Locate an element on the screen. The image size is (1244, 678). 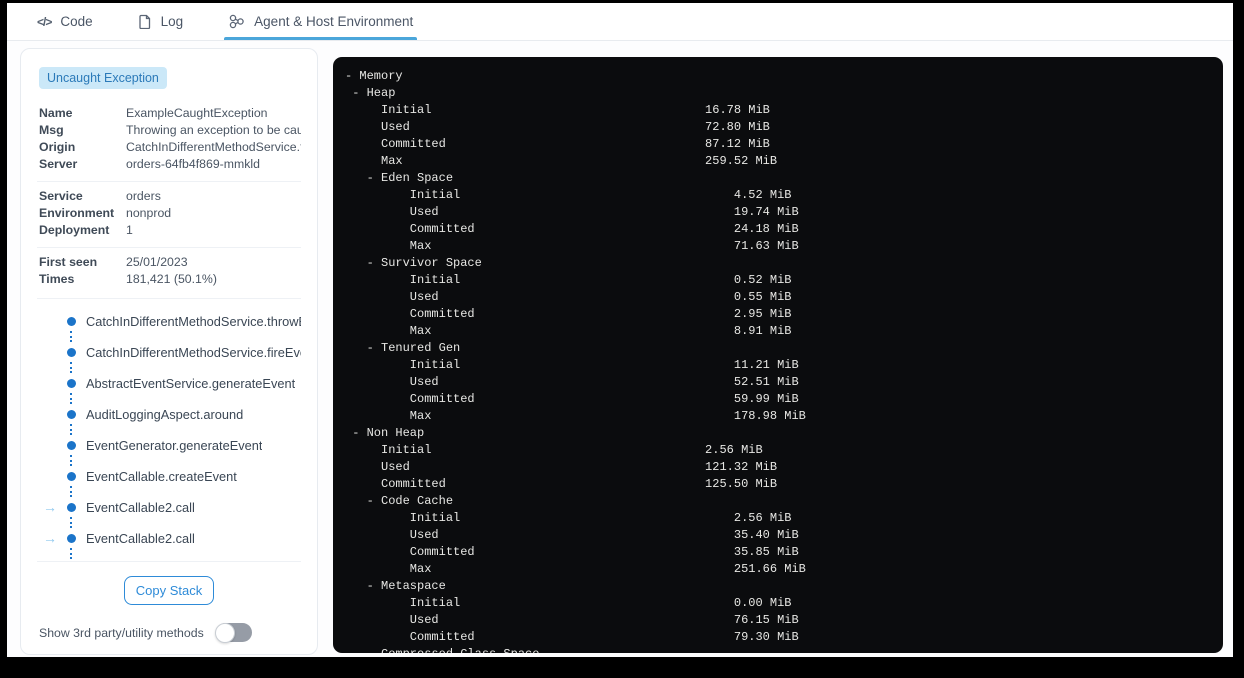
memory-branch-line: - Heap is located at coordinates (777, 93).